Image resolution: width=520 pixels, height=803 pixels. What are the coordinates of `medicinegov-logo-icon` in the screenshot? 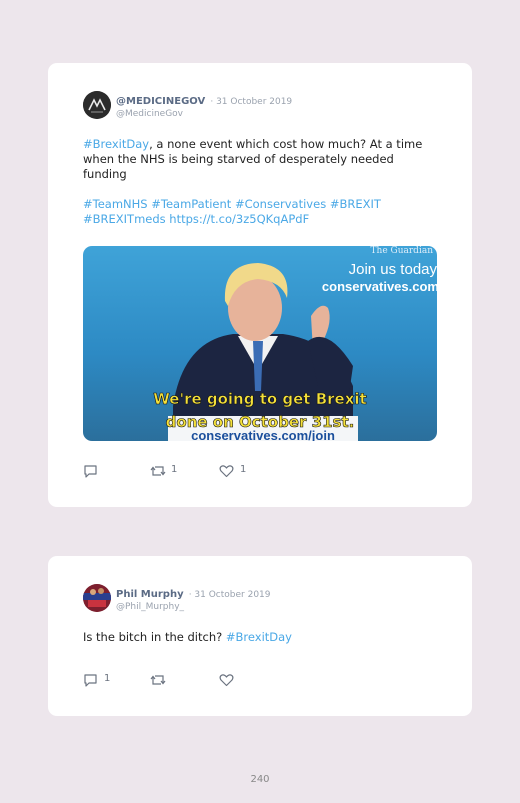 It's located at (97, 105).